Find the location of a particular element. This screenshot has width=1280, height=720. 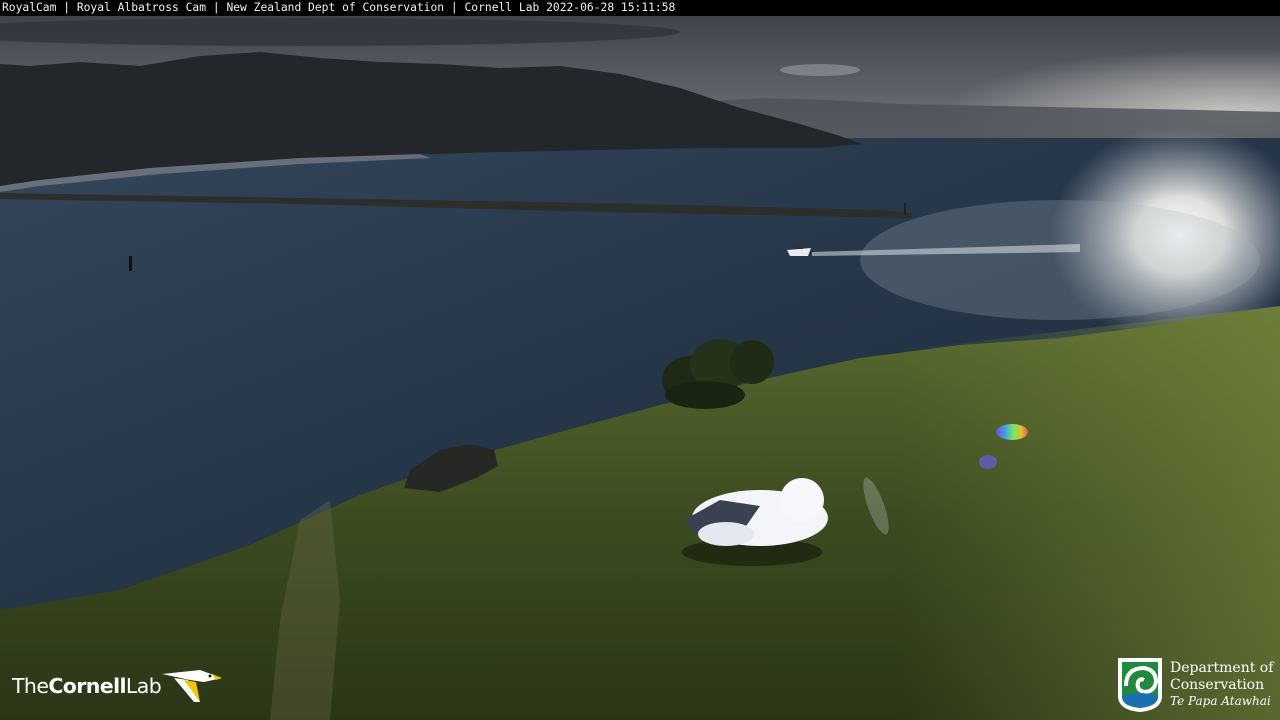

cornell-bird-icon is located at coordinates (192, 686).